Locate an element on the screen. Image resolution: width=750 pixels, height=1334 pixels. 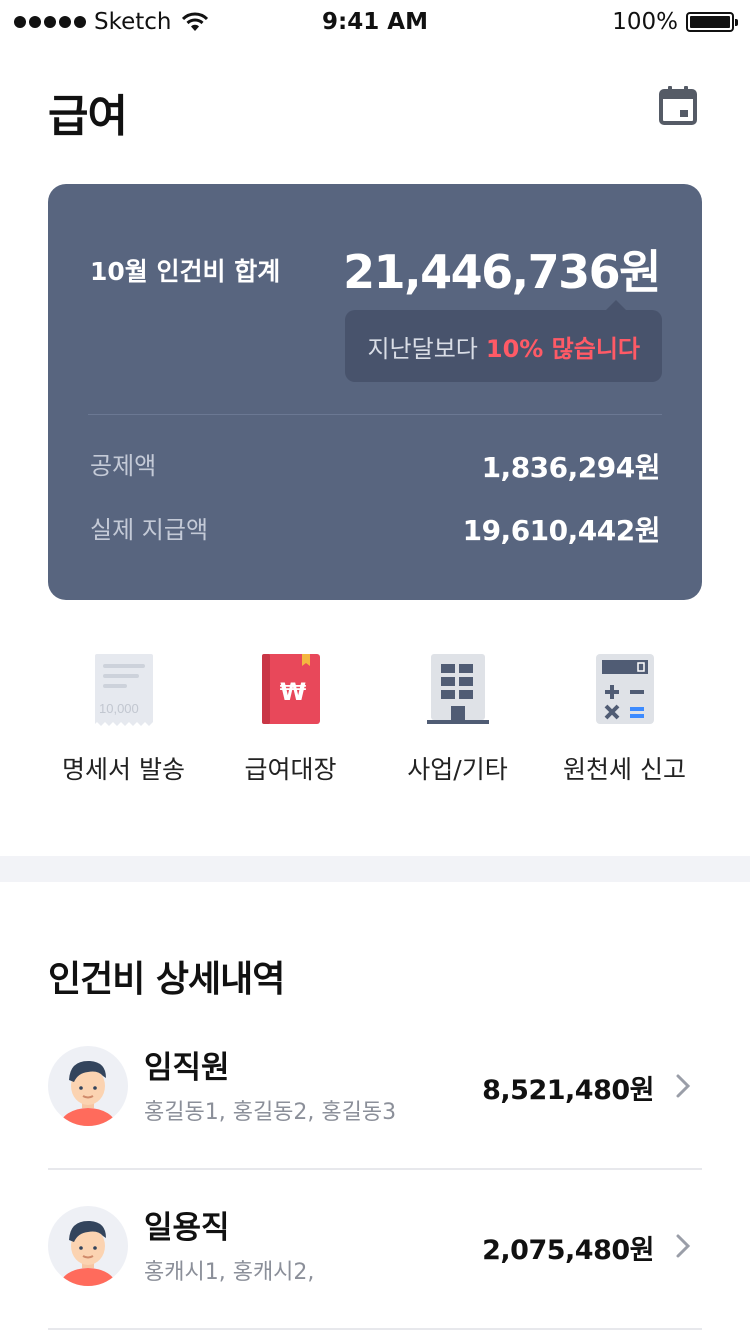
action-label: 사업/기타 is located at coordinates (457, 769).